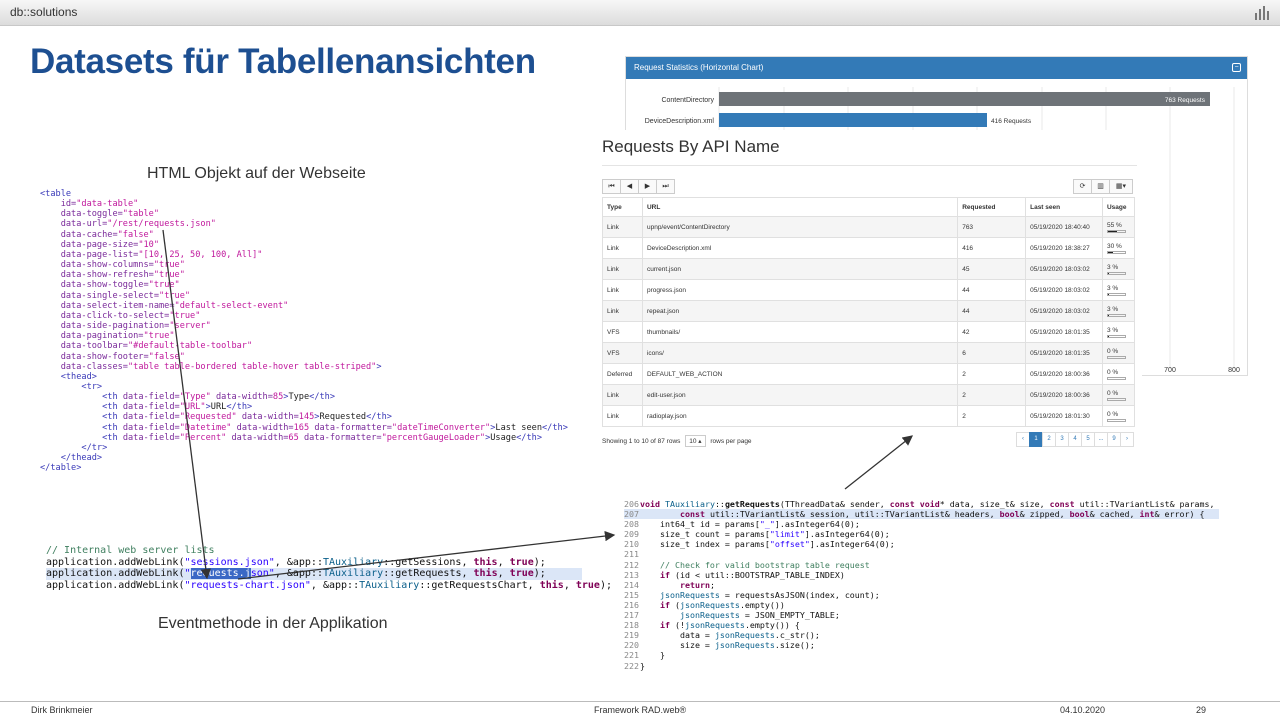  What do you see at coordinates (1236, 67) in the screenshot?
I see `collapse-icon: −` at bounding box center [1236, 67].